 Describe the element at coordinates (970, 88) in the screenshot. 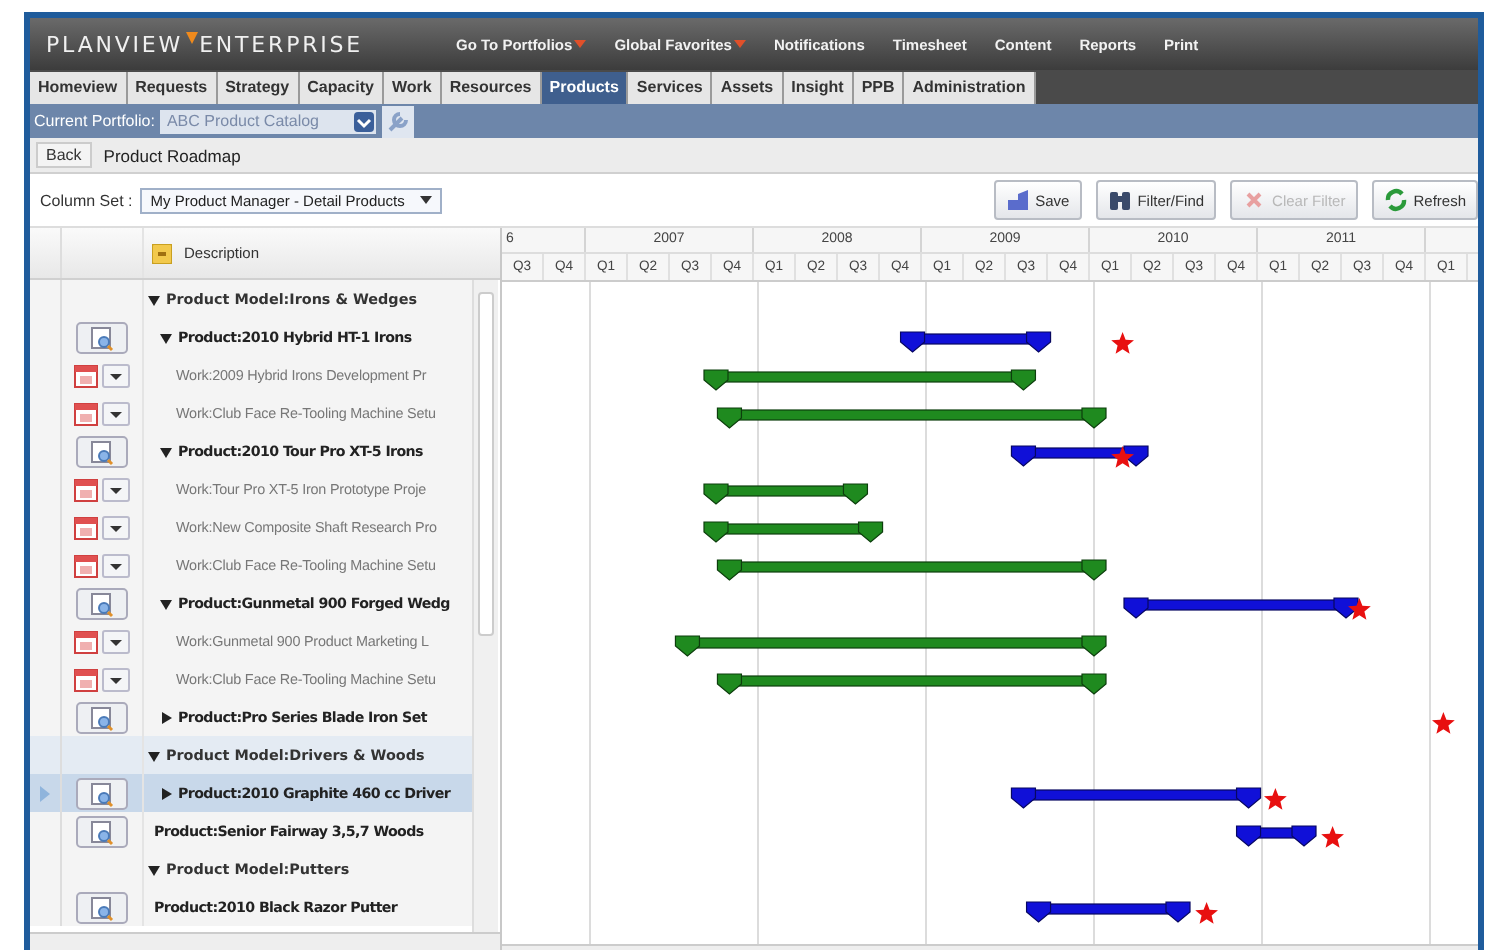

I see `nav-tab: Administration` at that location.